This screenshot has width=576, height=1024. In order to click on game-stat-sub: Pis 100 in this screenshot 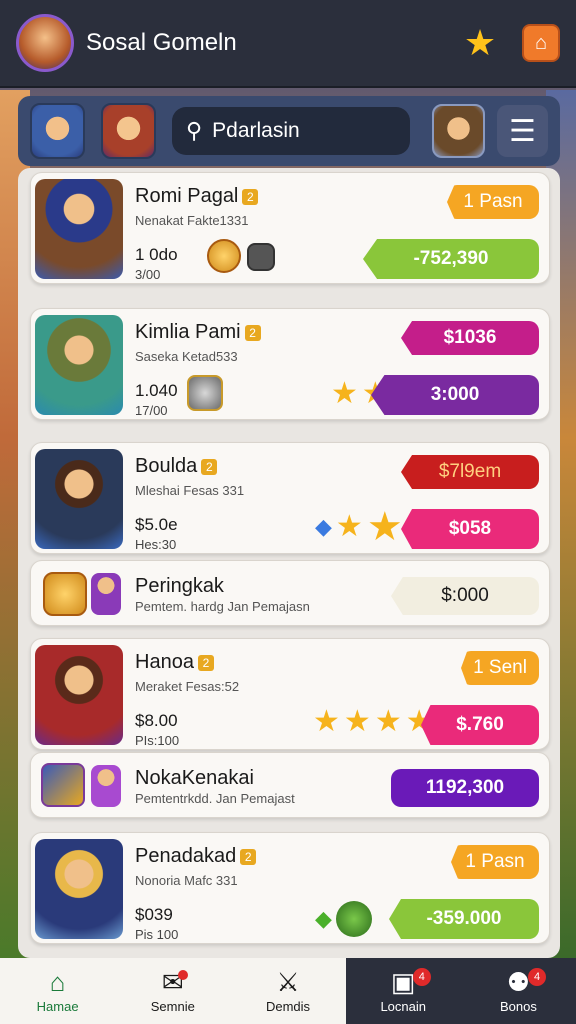, I will do `click(157, 934)`.